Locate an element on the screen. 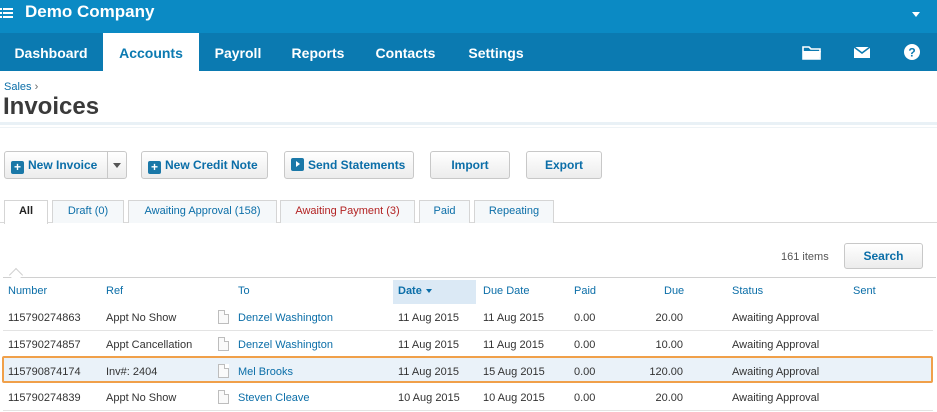  cell-due: 120.00 is located at coordinates (666, 372).